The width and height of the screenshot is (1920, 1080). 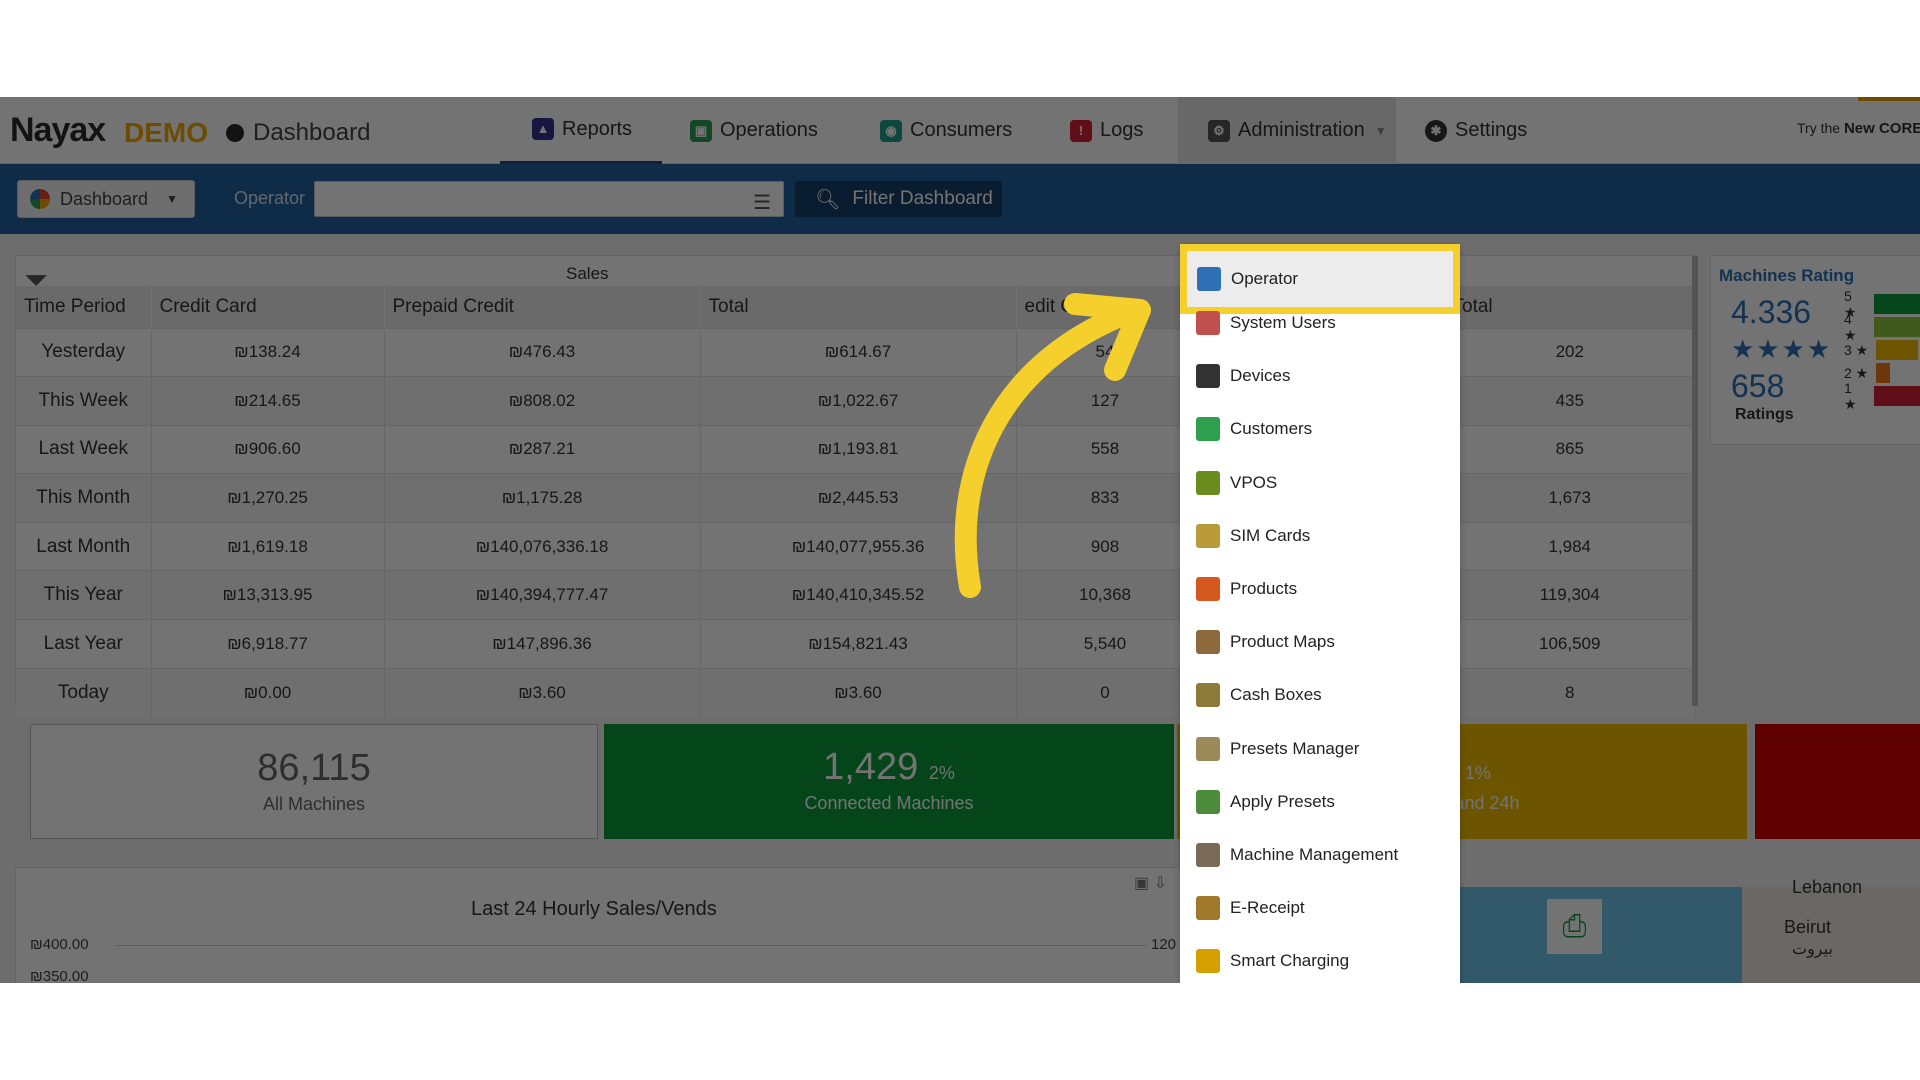 I want to click on tab-reports: ▲ Reports, so click(x=581, y=130).